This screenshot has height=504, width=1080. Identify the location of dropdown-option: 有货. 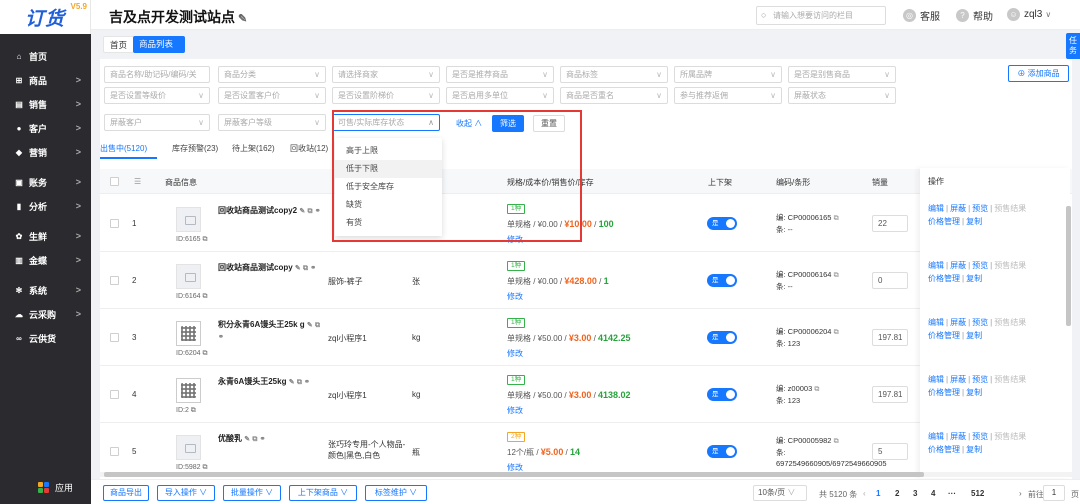
(388, 223).